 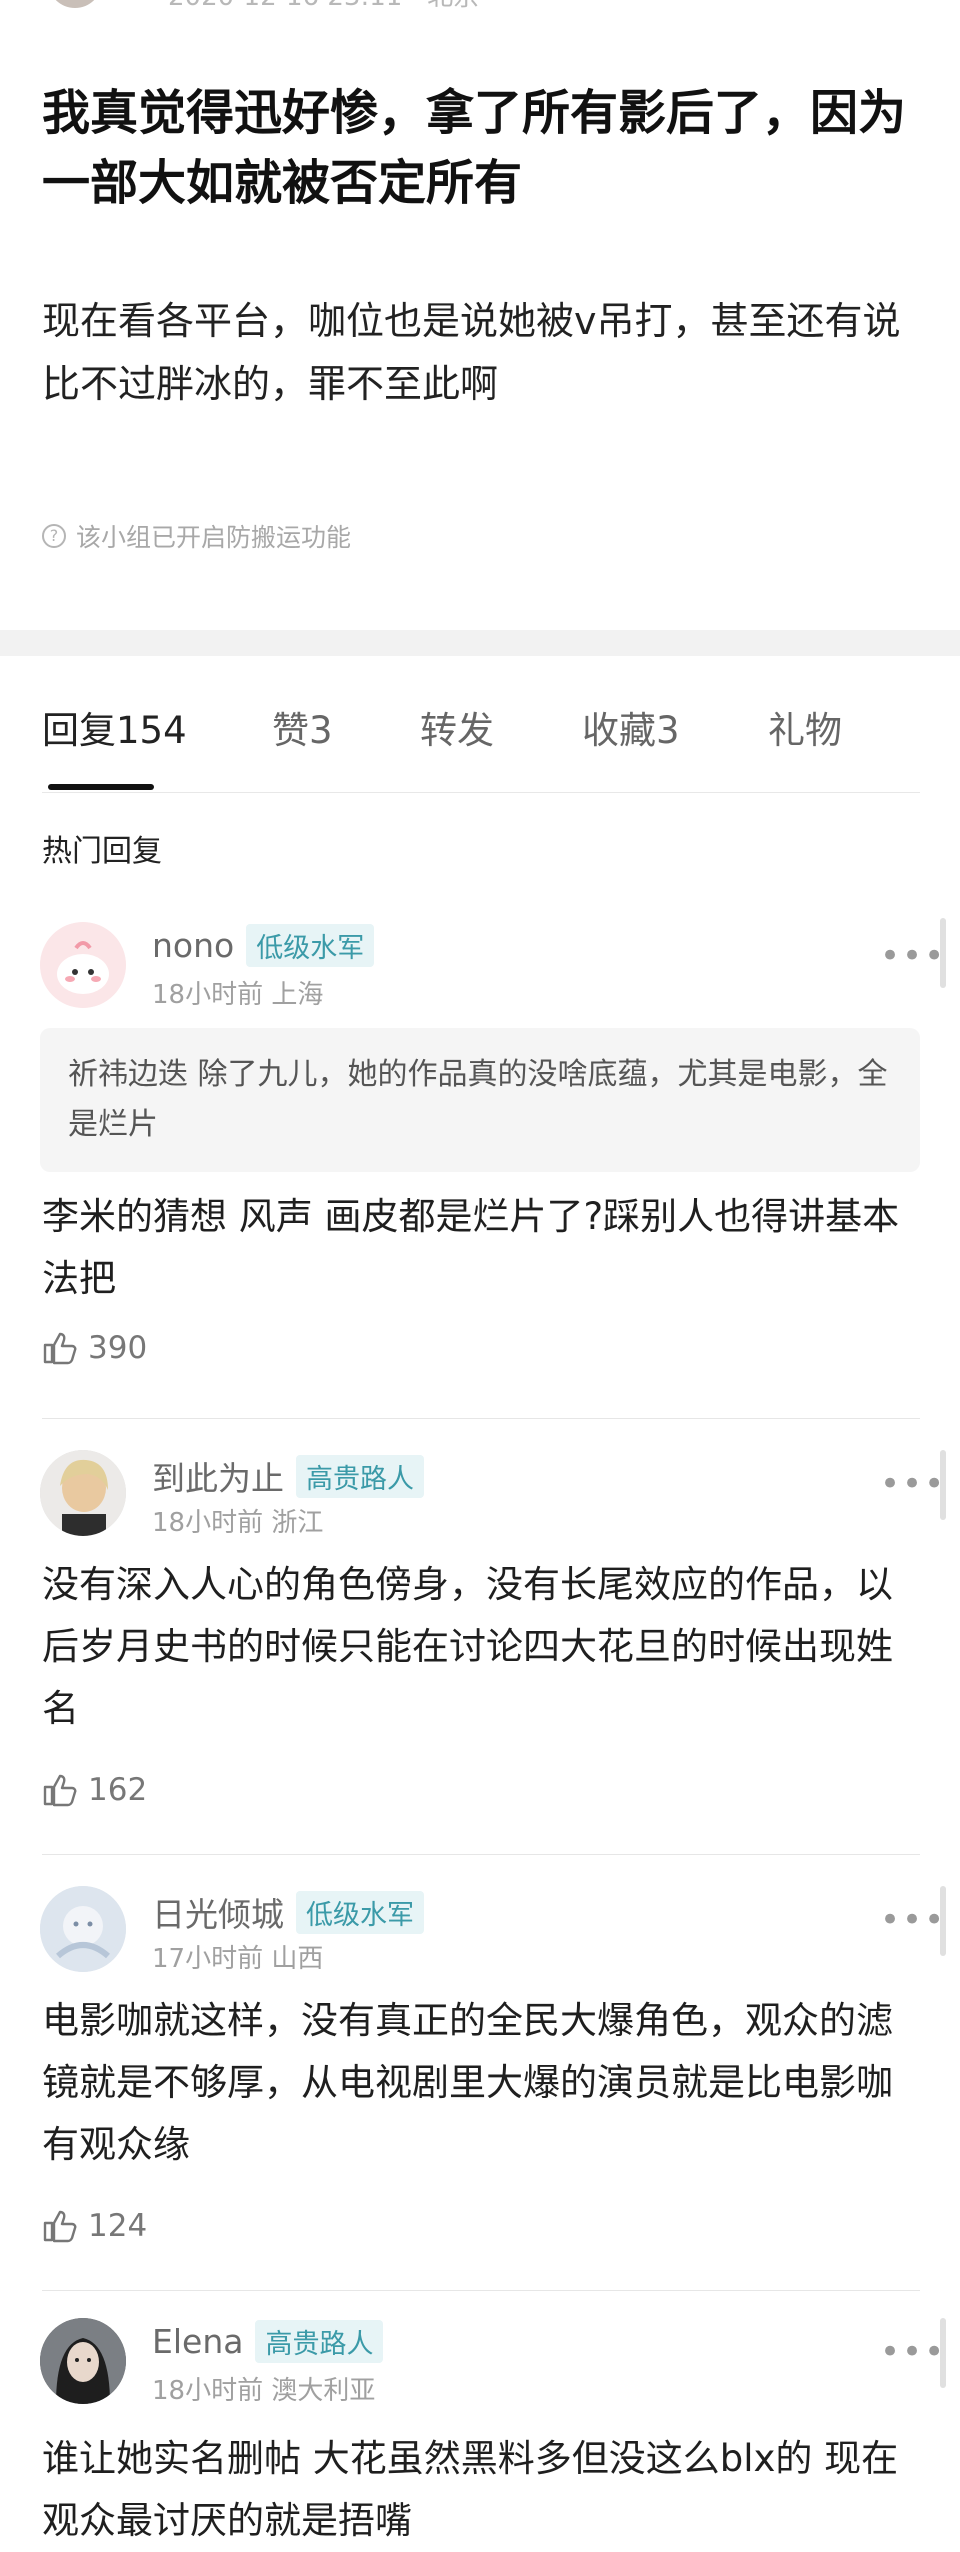 I want to click on name-row: nono 低级水军, so click(x=263, y=945).